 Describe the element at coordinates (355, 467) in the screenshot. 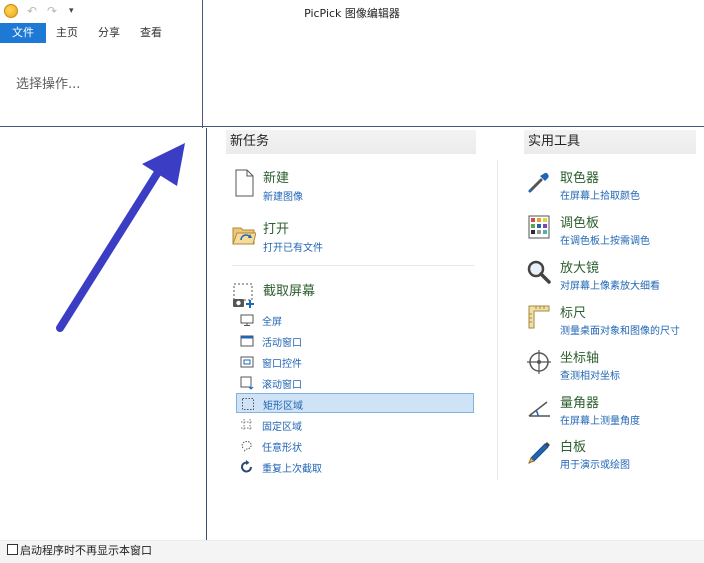

I see `capture-repeat-last: 重复上次截取` at that location.